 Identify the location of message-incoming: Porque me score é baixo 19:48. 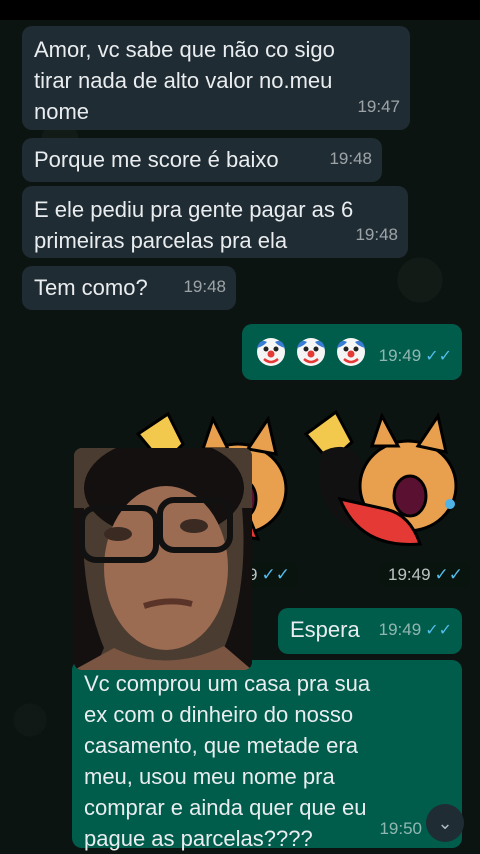
(202, 160).